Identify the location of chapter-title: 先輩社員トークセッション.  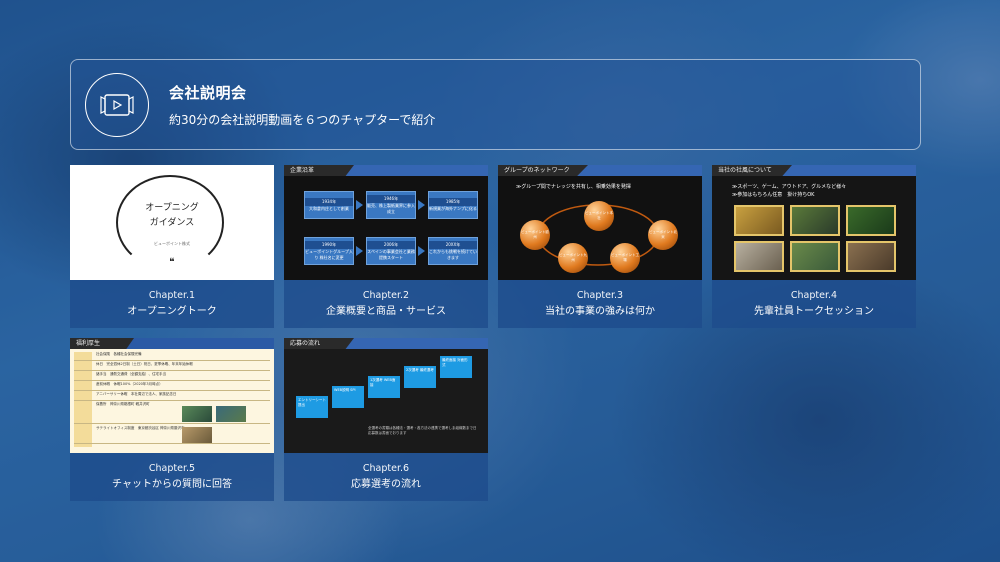
(814, 311).